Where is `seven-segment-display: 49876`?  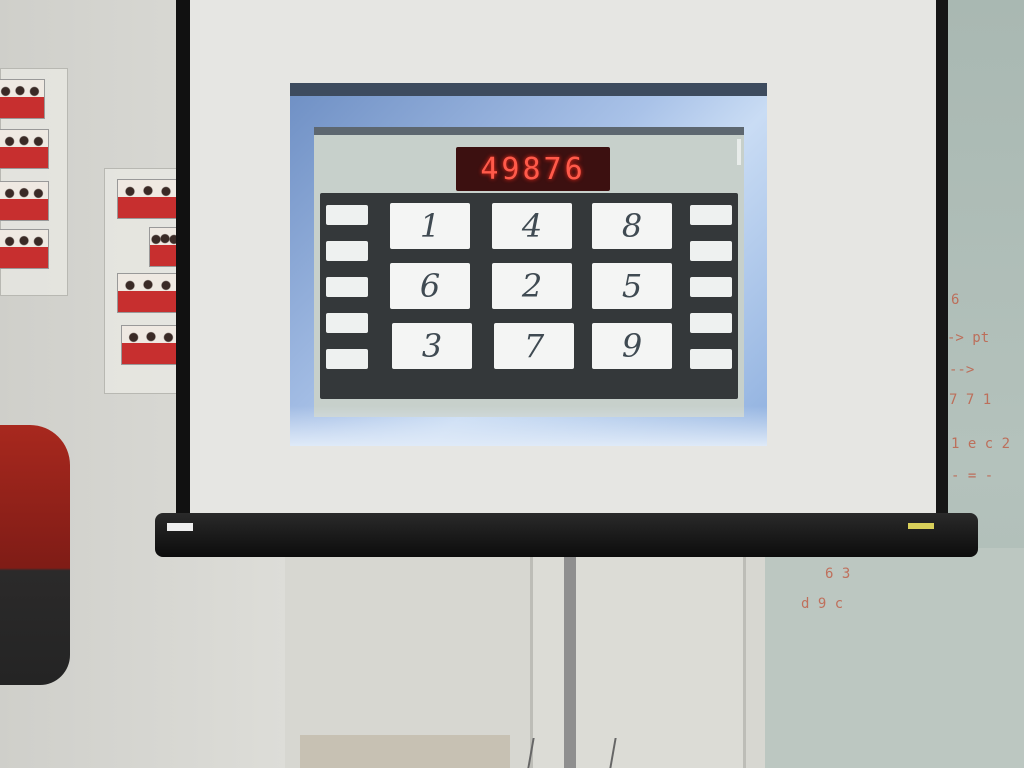
seven-segment-display: 49876 is located at coordinates (533, 169).